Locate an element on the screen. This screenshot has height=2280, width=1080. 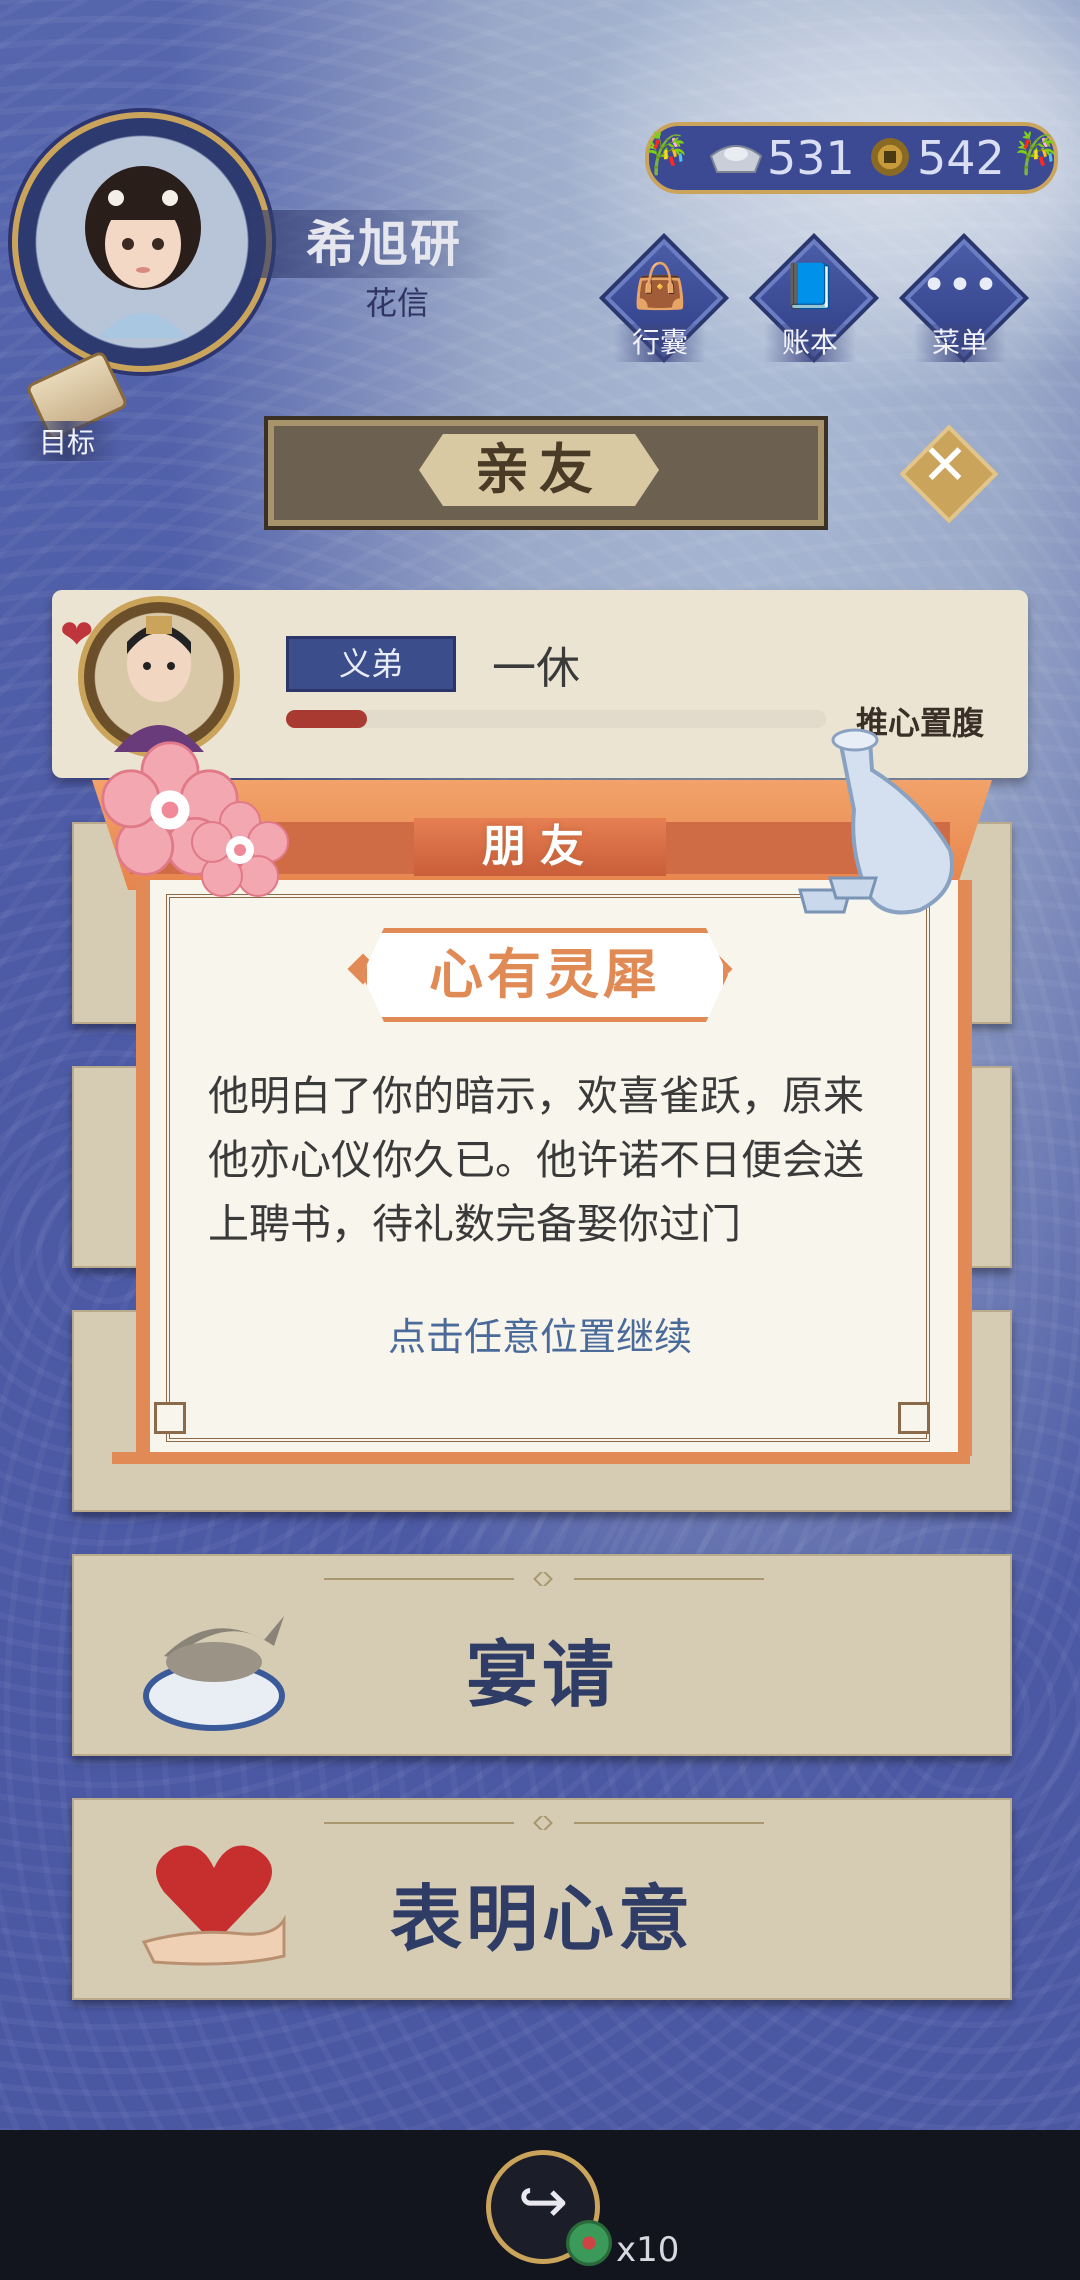
friend-tag: 义弟 is located at coordinates (371, 664).